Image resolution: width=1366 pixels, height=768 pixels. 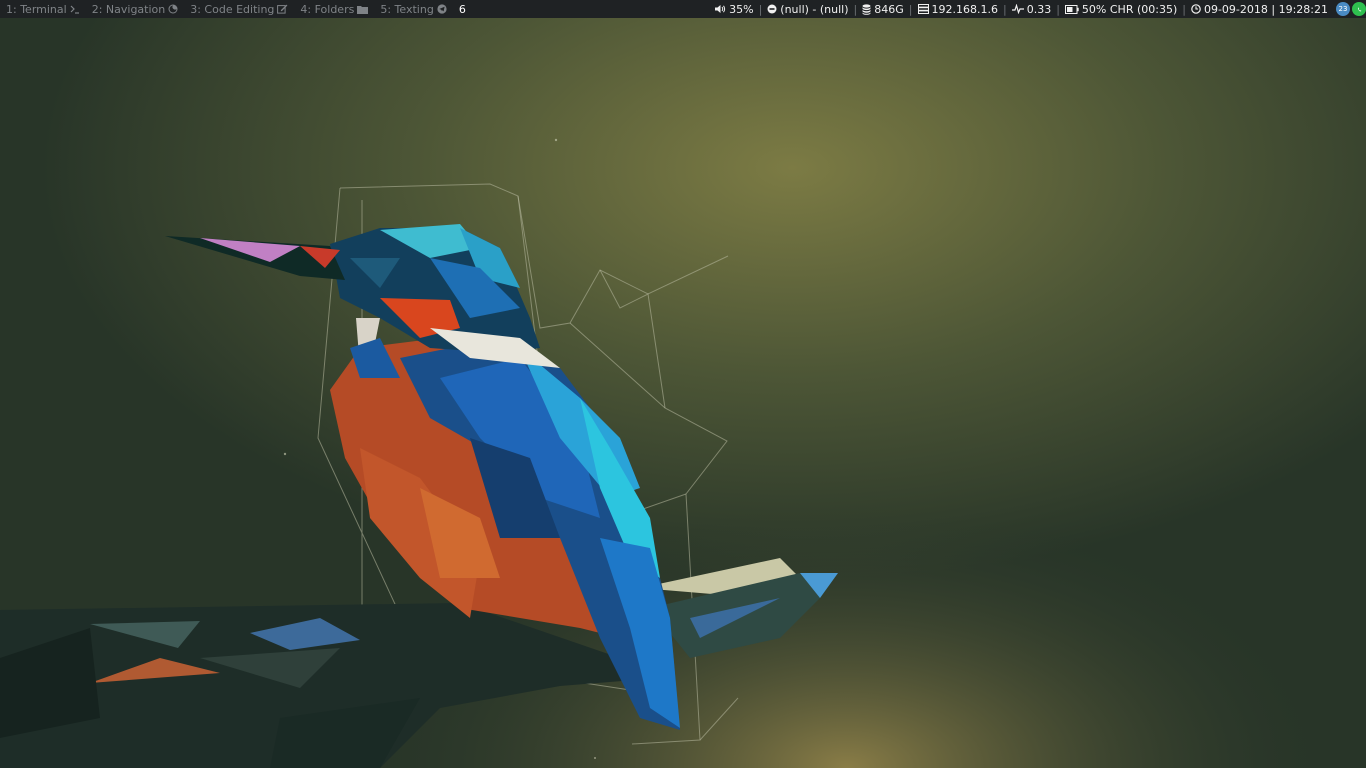 What do you see at coordinates (772, 9) in the screenshot?
I see `music-icon` at bounding box center [772, 9].